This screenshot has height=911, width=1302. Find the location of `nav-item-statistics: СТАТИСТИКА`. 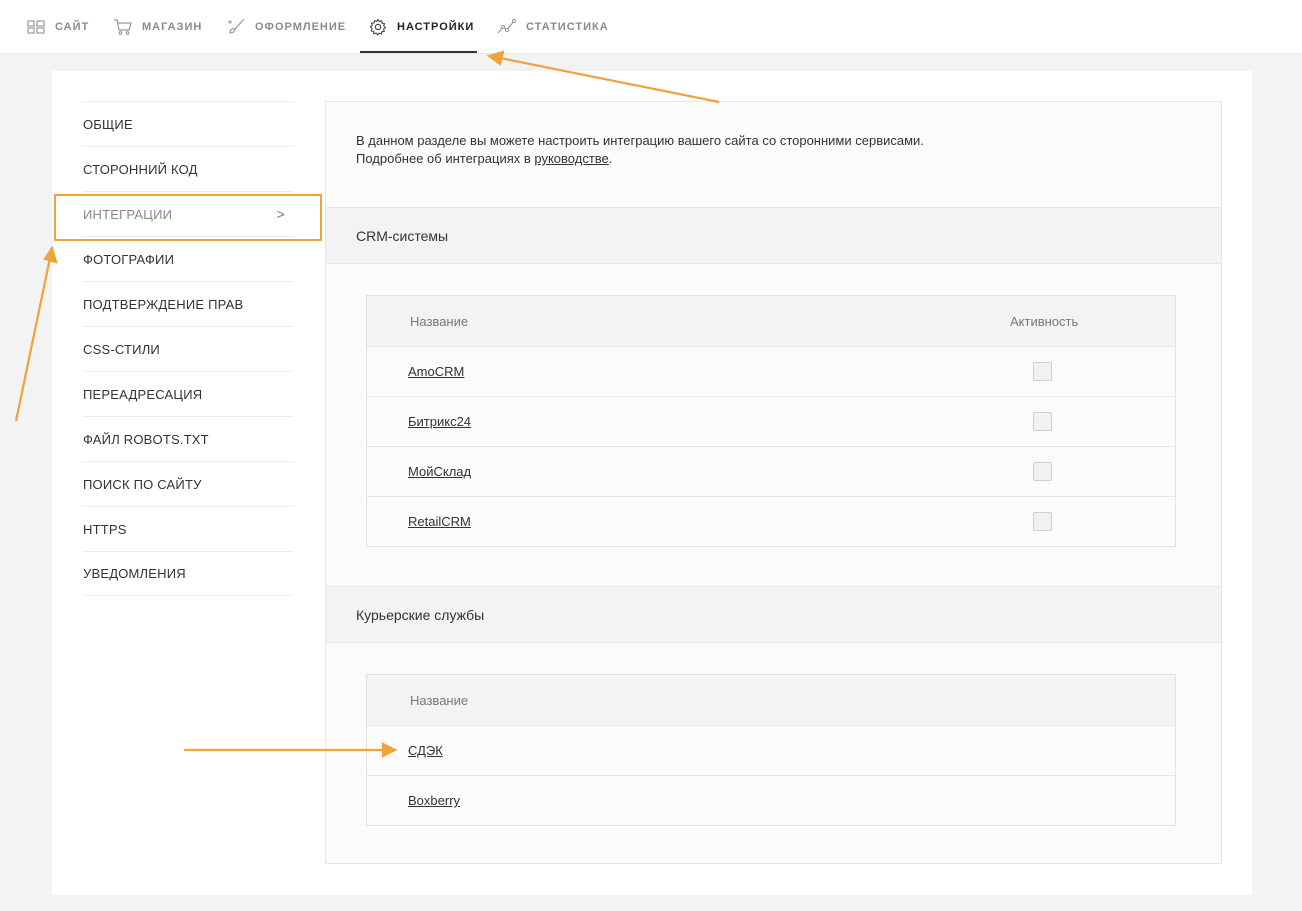

nav-item-statistics: СТАТИСТИКА is located at coordinates (553, 27).